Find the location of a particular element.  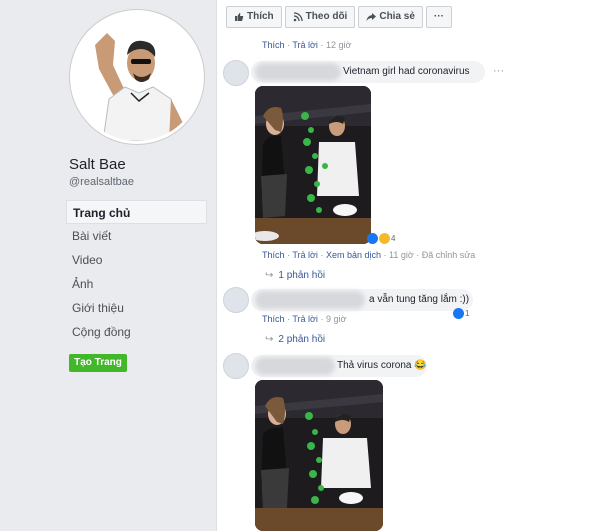

comment-meta: Thích · Trả lời · 12 giờ is located at coordinates (307, 45).